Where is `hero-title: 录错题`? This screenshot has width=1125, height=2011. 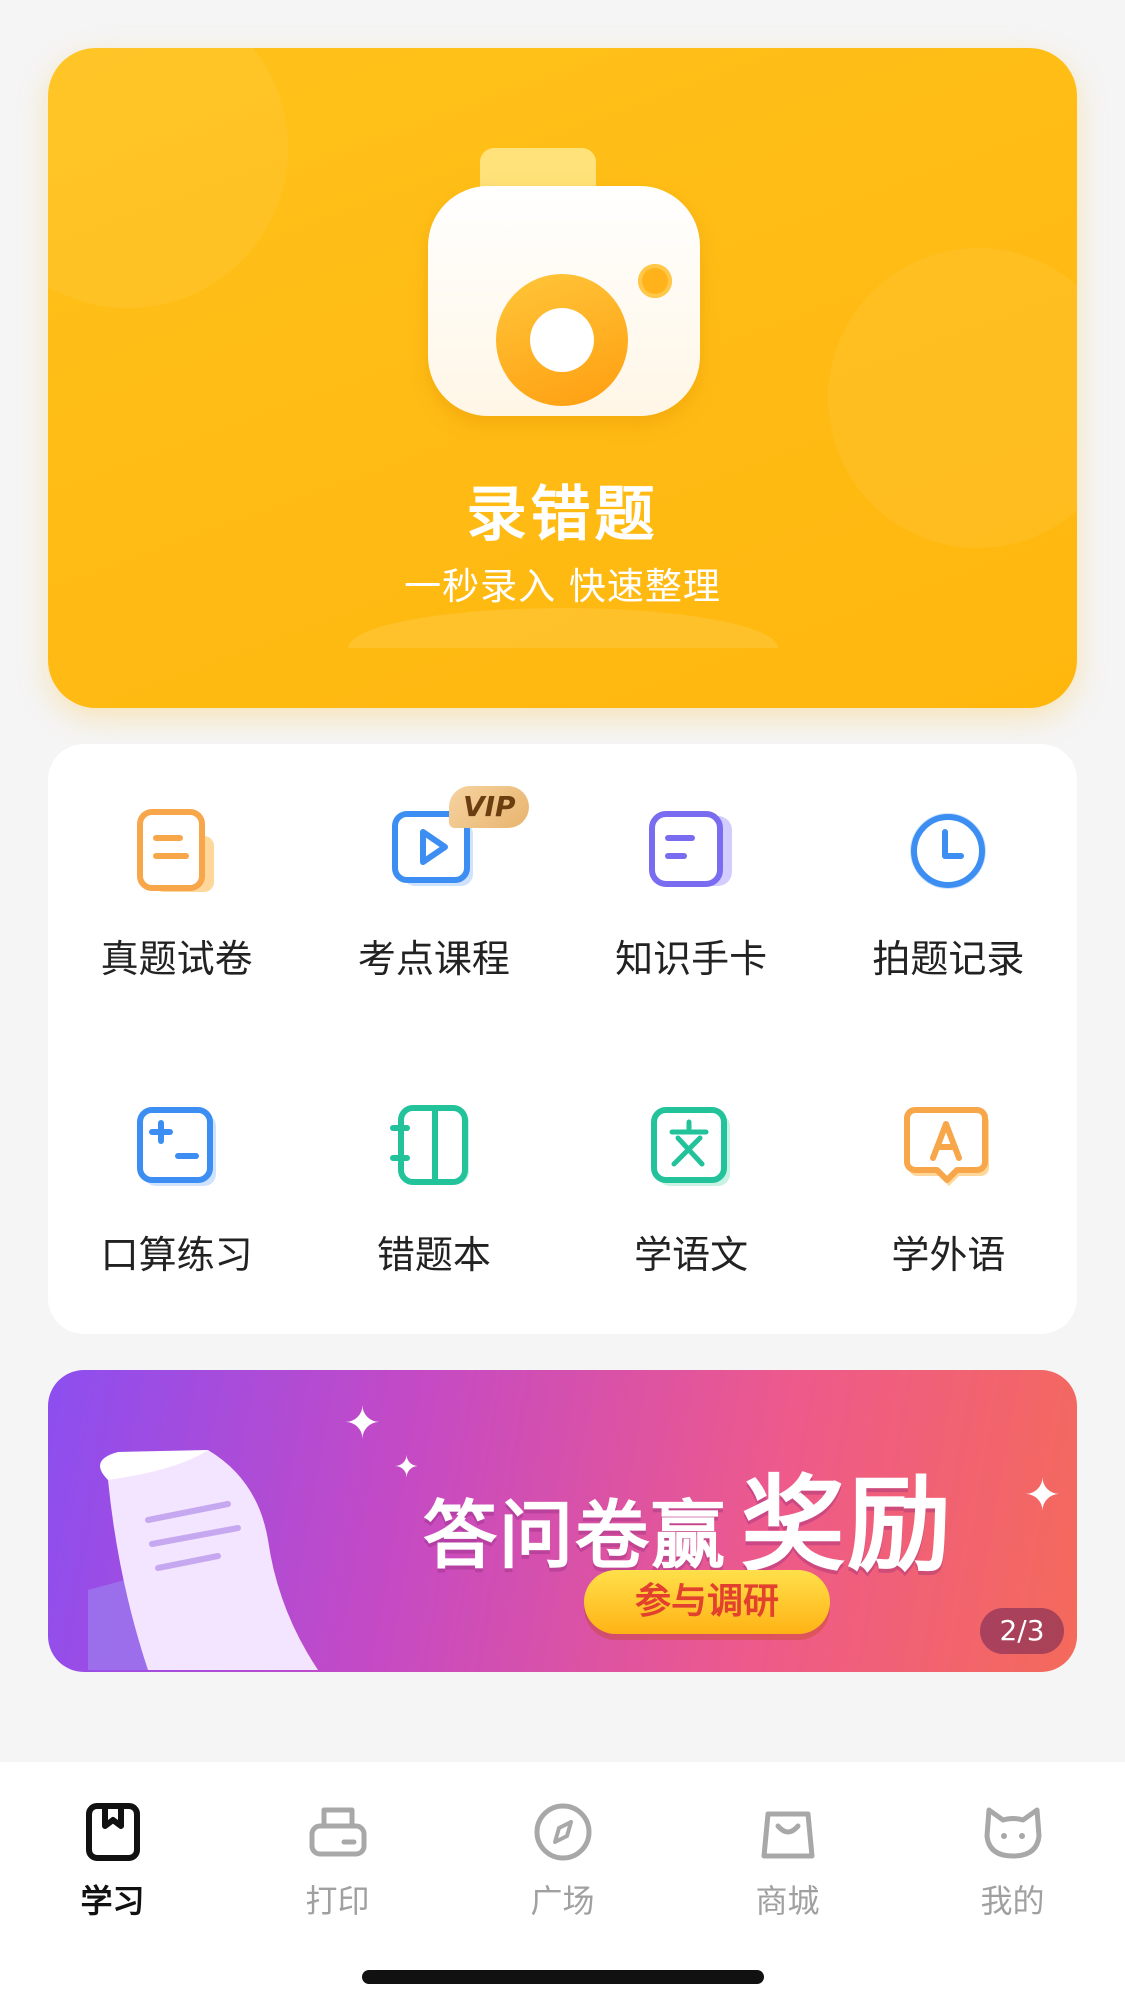
hero-title: 录错题 is located at coordinates (562, 515).